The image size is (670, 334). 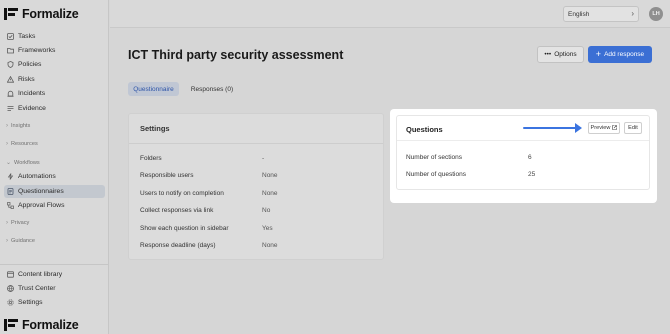 What do you see at coordinates (27, 36) in the screenshot?
I see `sidebar-item-label: Tasks` at bounding box center [27, 36].